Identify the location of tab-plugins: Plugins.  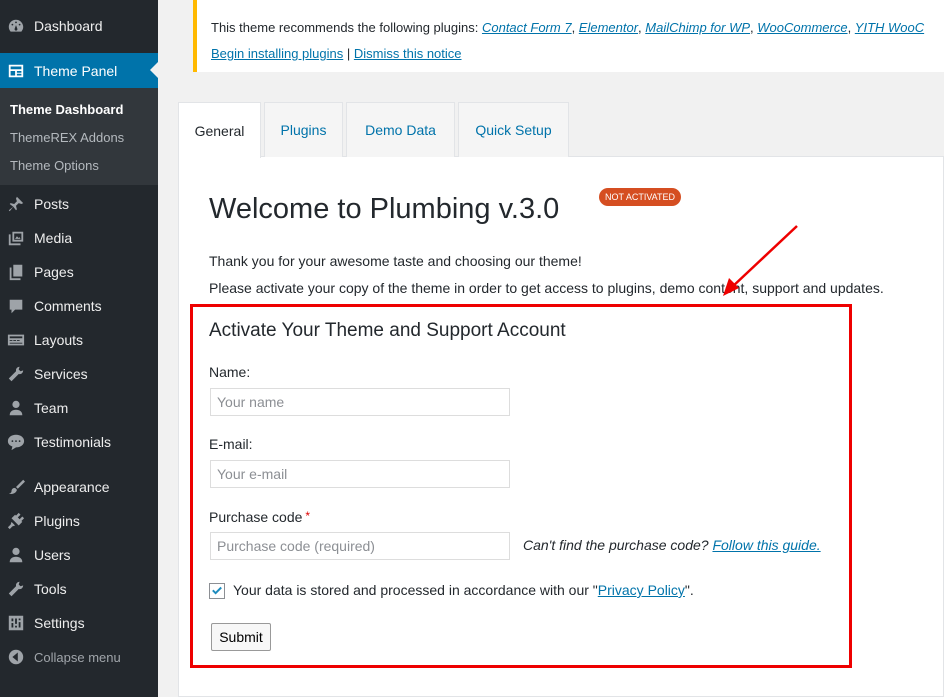
(303, 129).